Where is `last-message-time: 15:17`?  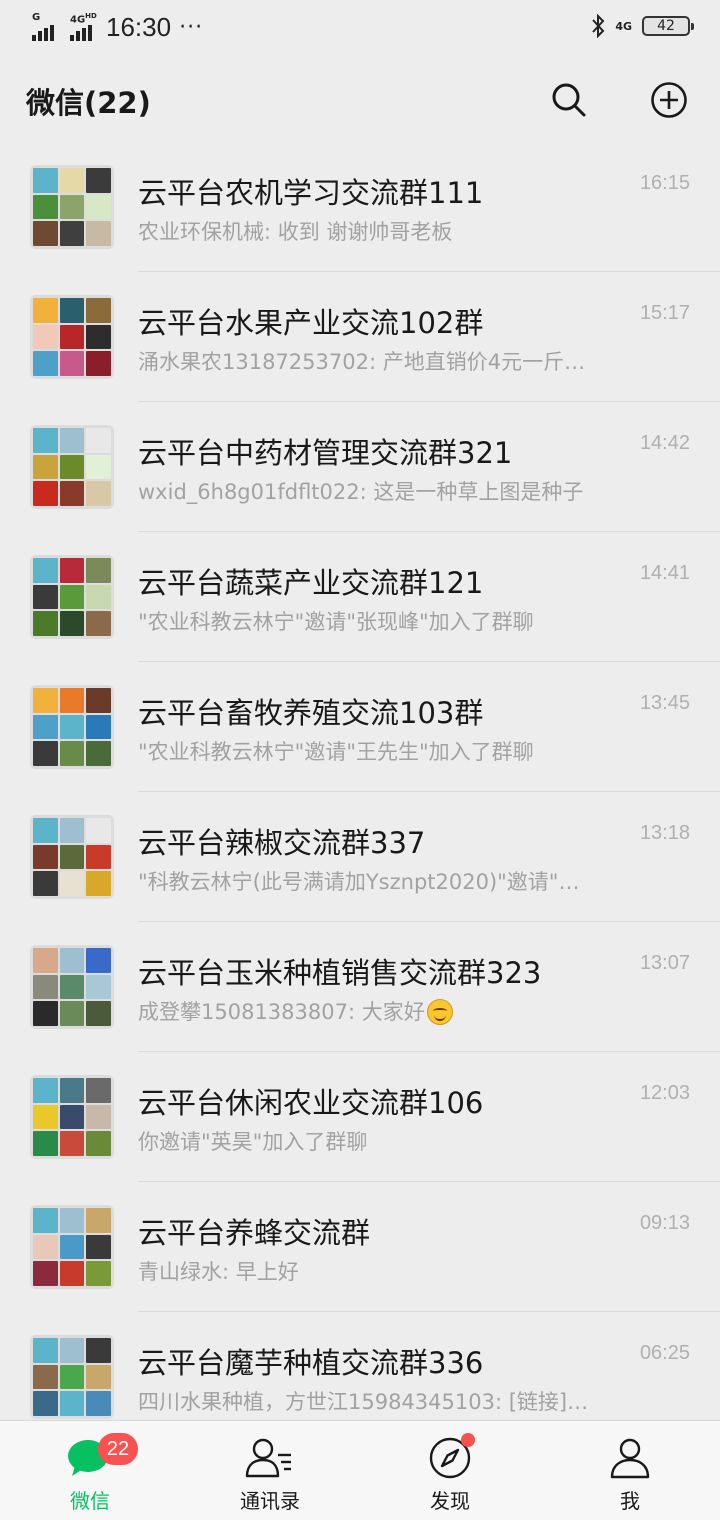
last-message-time: 15:17 is located at coordinates (664, 313).